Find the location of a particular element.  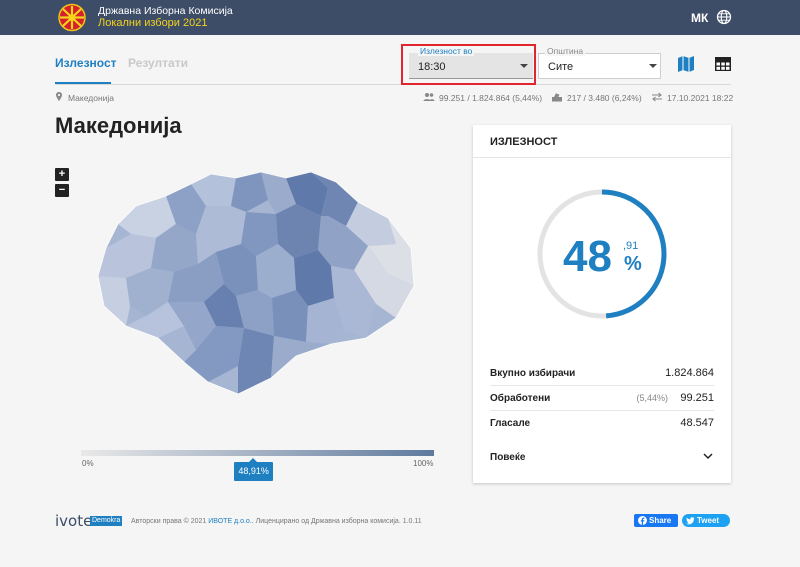

ballot-box-icon is located at coordinates (557, 97).